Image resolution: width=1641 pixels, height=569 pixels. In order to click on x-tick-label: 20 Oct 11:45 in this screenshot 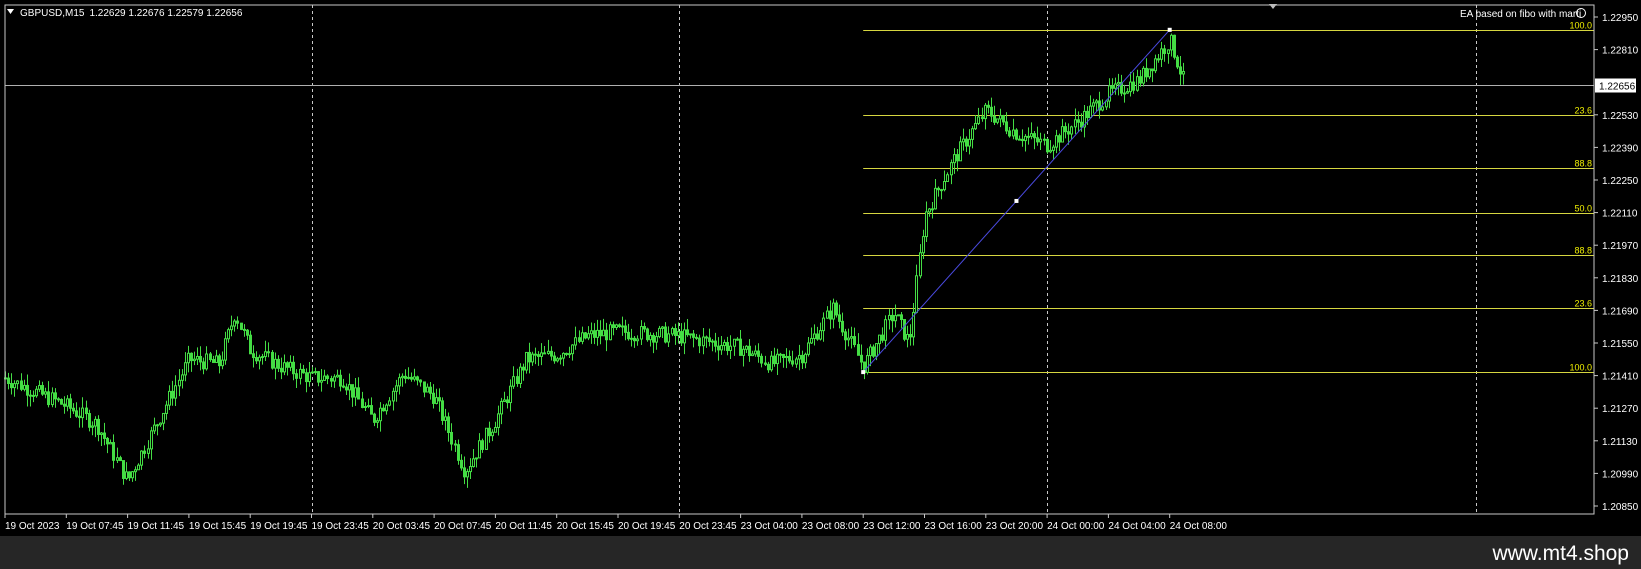, I will do `click(523, 526)`.